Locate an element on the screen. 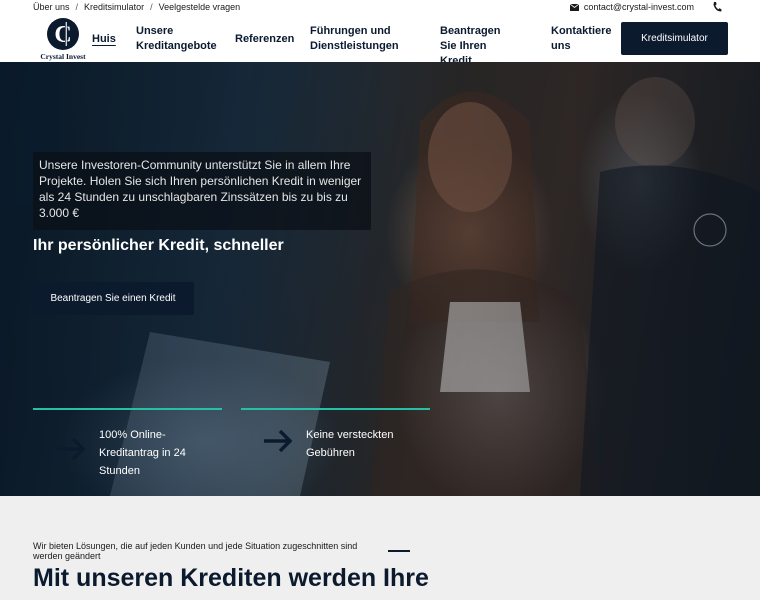 This screenshot has width=760, height=600. svg-text: C is located at coordinates (62, 35).